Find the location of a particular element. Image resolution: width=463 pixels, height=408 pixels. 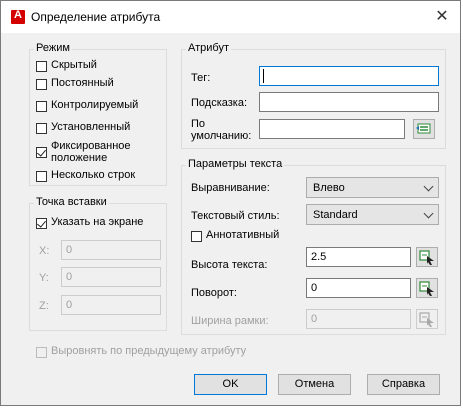

annotative-label: Аннотативный is located at coordinates (243, 235).